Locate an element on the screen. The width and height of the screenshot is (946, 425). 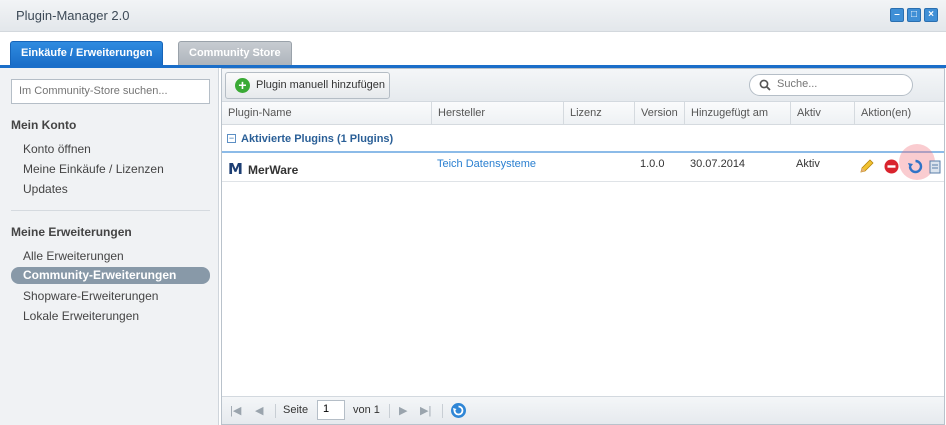
column-plugin-name: Plugin-Name is located at coordinates (327, 113).